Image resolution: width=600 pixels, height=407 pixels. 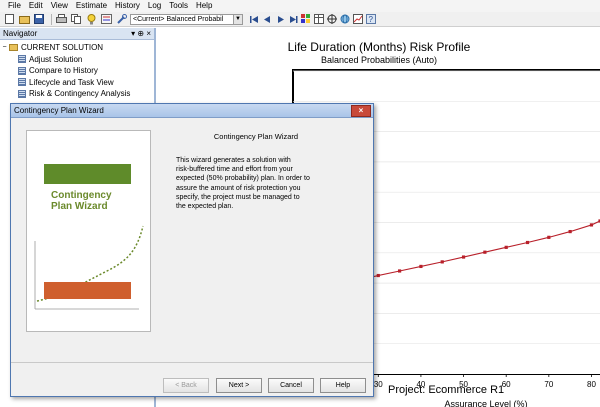 I want to click on tree-root-label: CURRENT SOLUTION, so click(x=62, y=48).